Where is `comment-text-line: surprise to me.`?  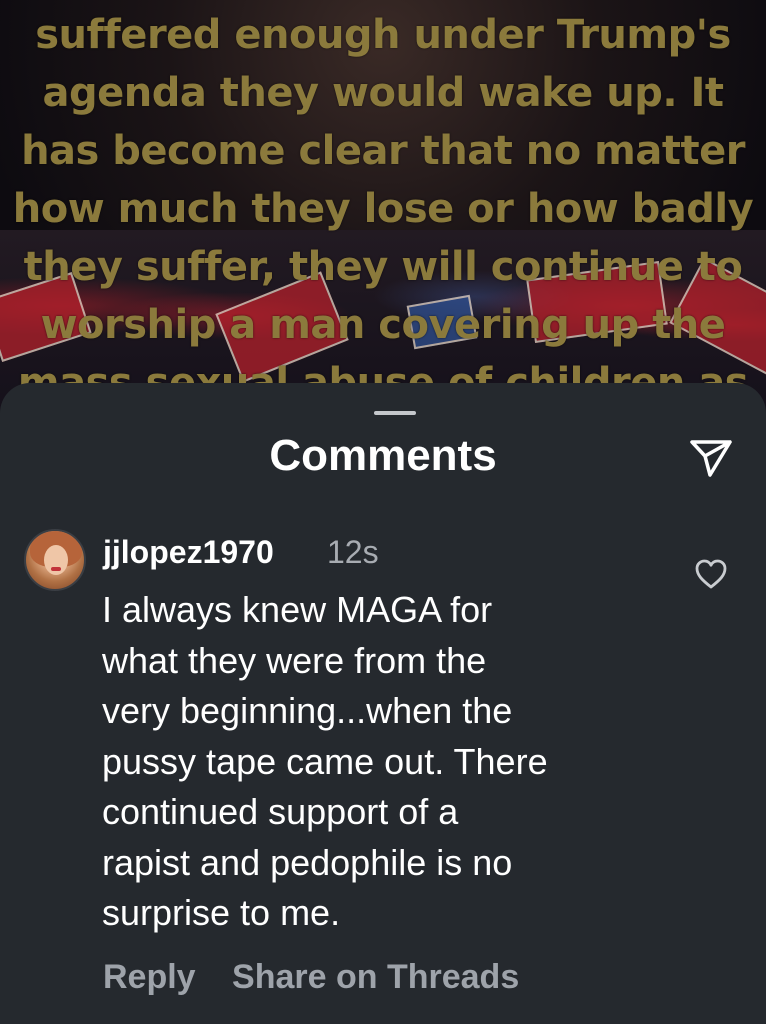
comment-text-line: surprise to me. is located at coordinates (221, 912).